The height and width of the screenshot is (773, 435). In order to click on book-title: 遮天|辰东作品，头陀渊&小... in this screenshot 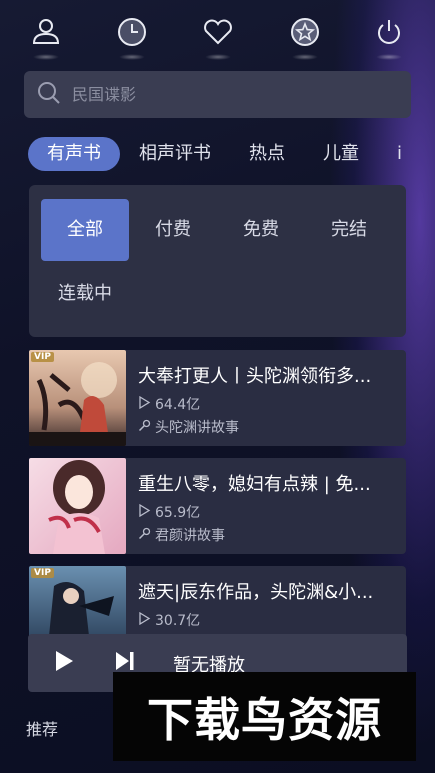, I will do `click(256, 592)`.